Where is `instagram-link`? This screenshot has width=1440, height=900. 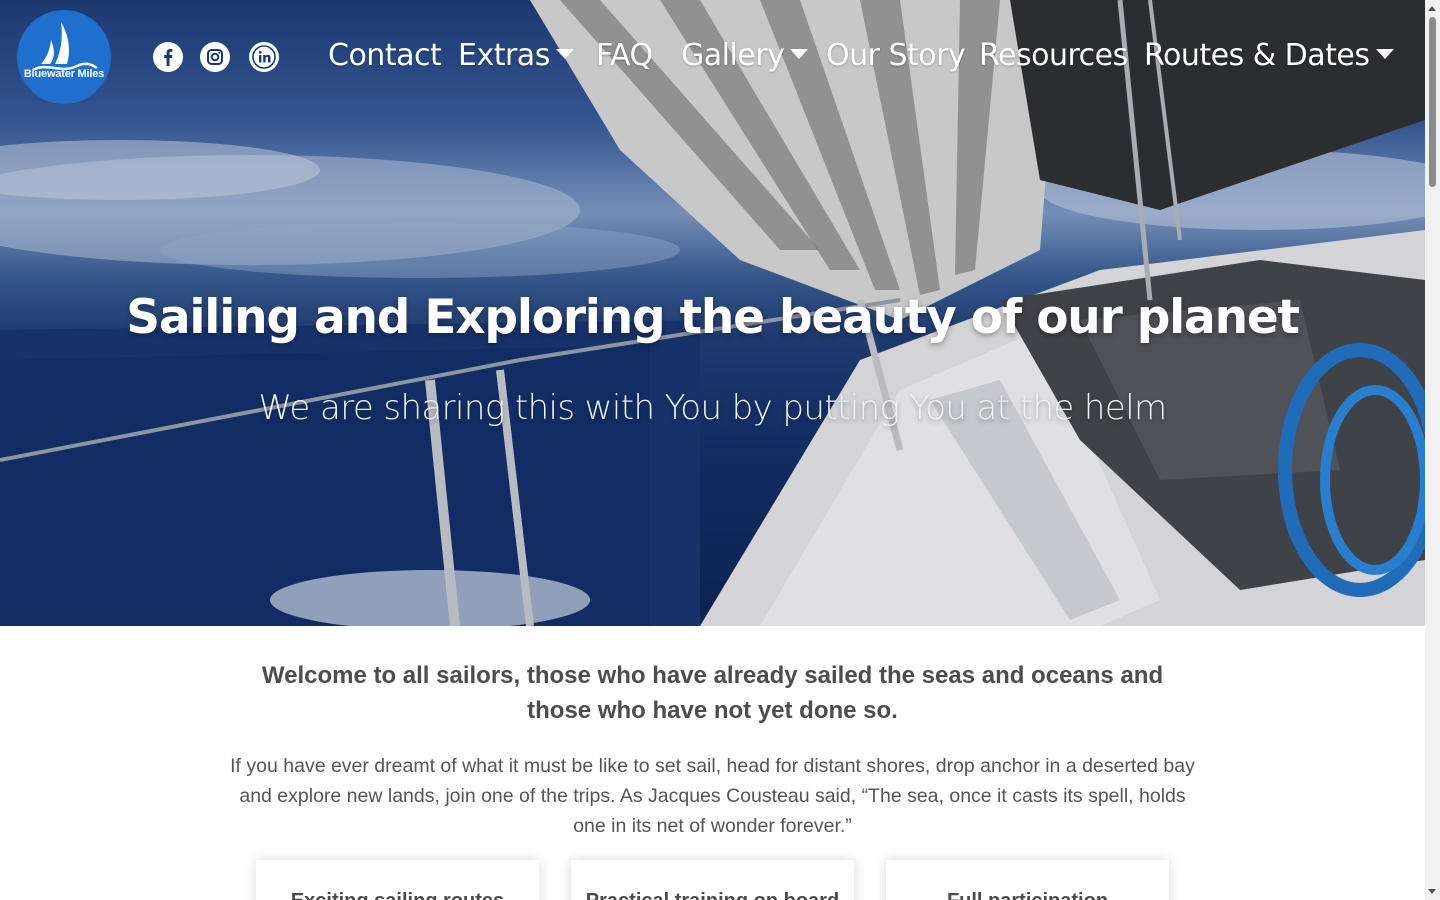
instagram-link is located at coordinates (215, 57).